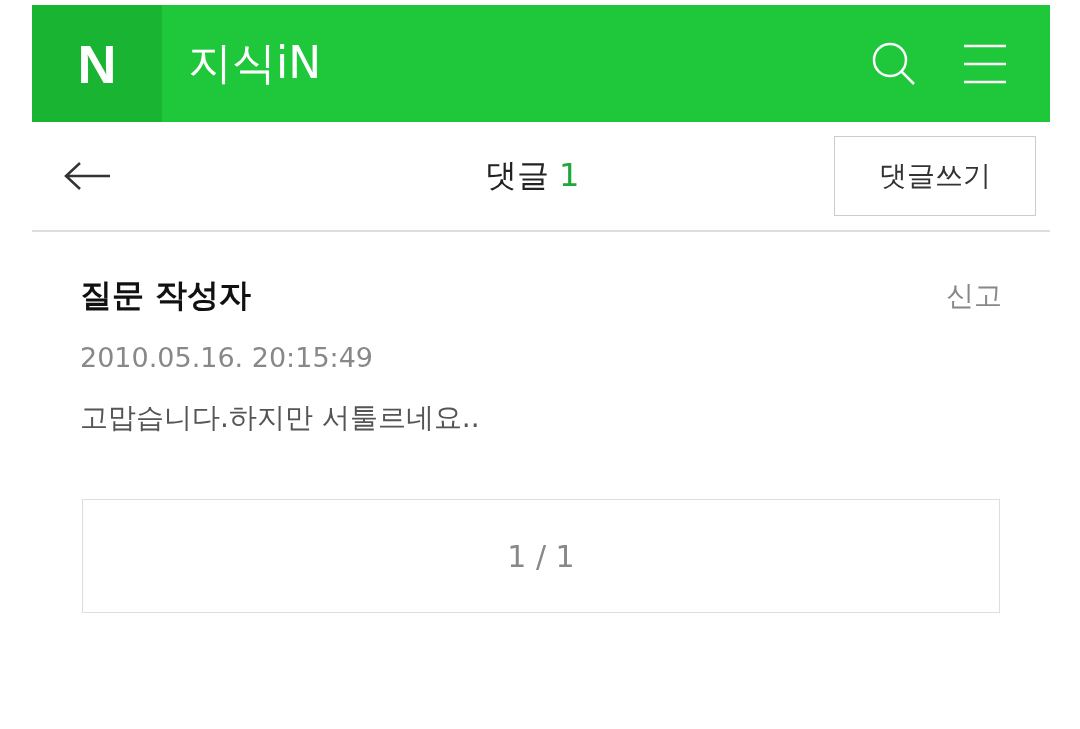 This screenshot has width=1080, height=729. I want to click on back-arrow-icon, so click(87, 176).